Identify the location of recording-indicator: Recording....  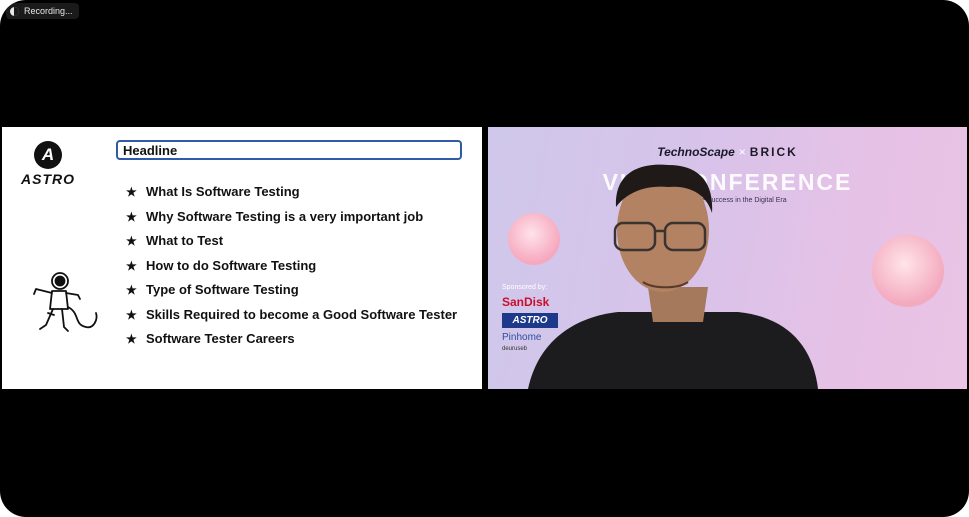
(42, 11).